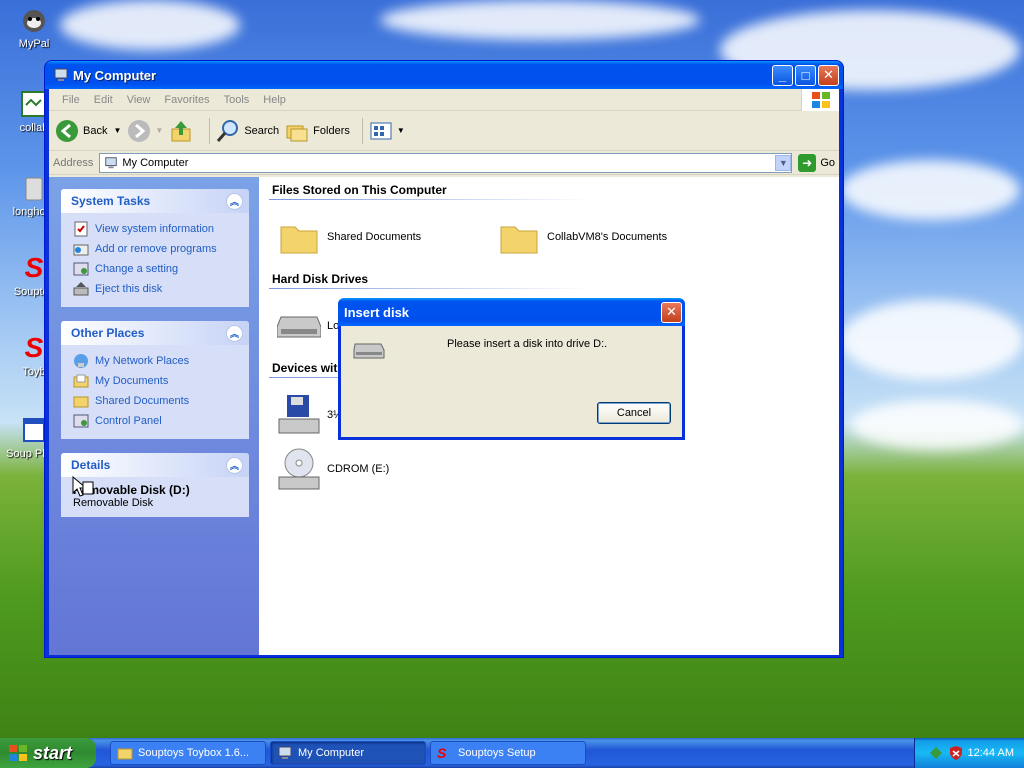  What do you see at coordinates (115, 75) in the screenshot?
I see `window-title: My Computer` at bounding box center [115, 75].